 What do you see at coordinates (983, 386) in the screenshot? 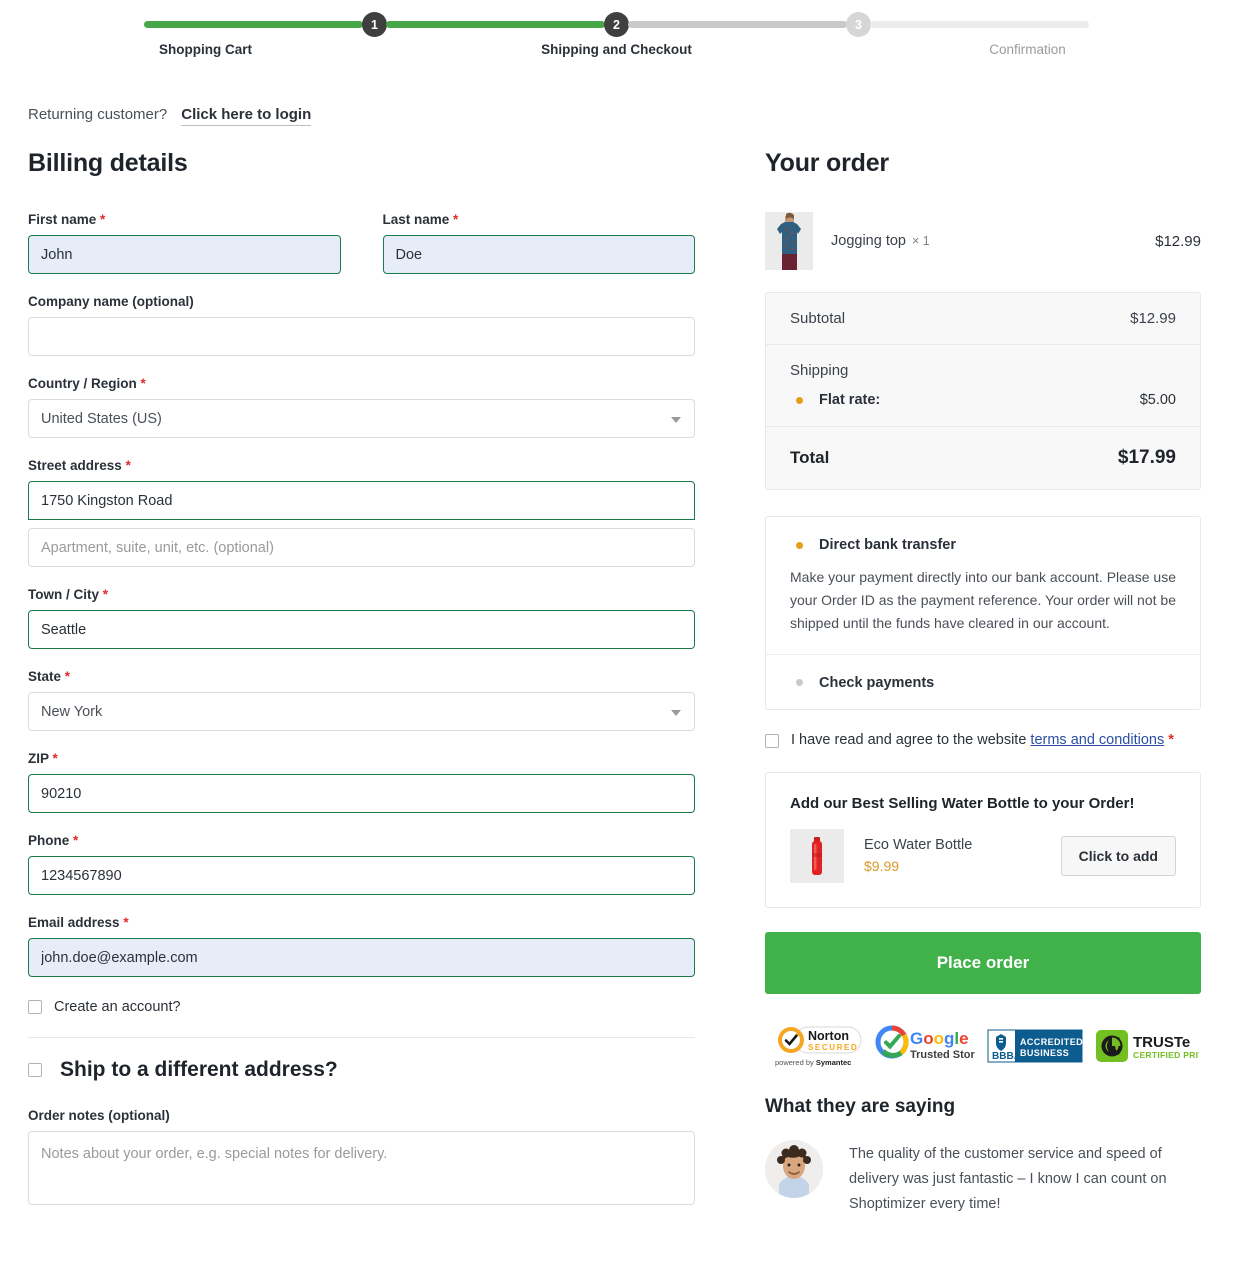
I see `shipping-row: Shipping Flat rate: $5.00` at bounding box center [983, 386].